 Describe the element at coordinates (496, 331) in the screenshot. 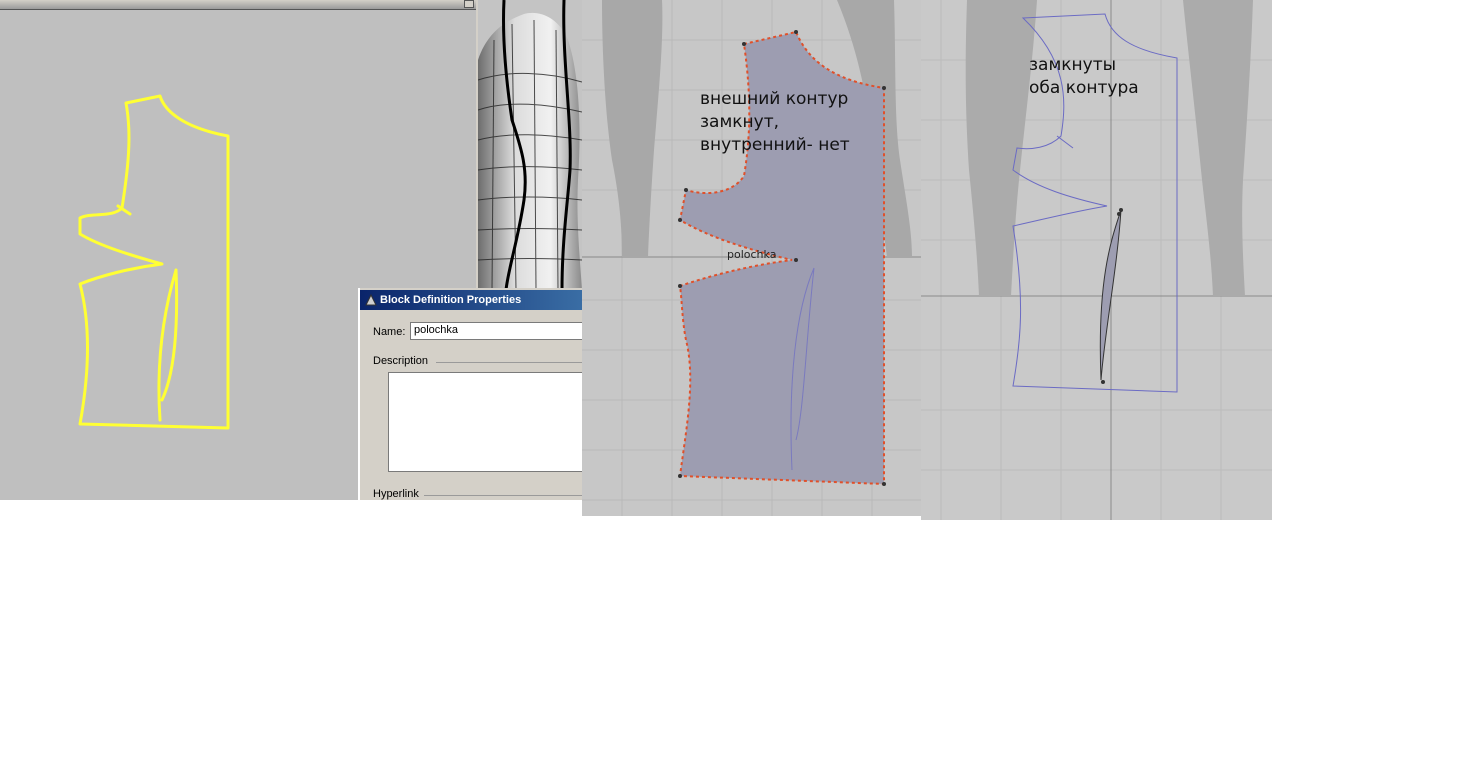

I see `name-field: polochka` at that location.